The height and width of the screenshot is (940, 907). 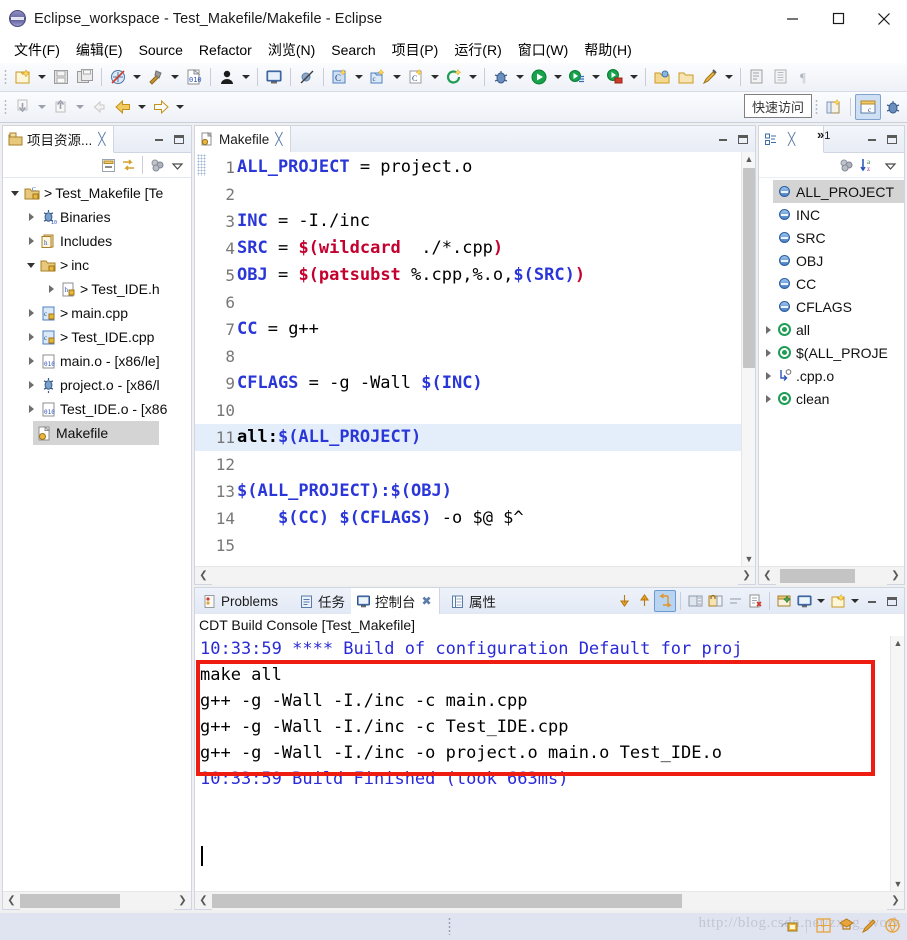 I want to click on scroll-up-icon, so click(x=644, y=601).